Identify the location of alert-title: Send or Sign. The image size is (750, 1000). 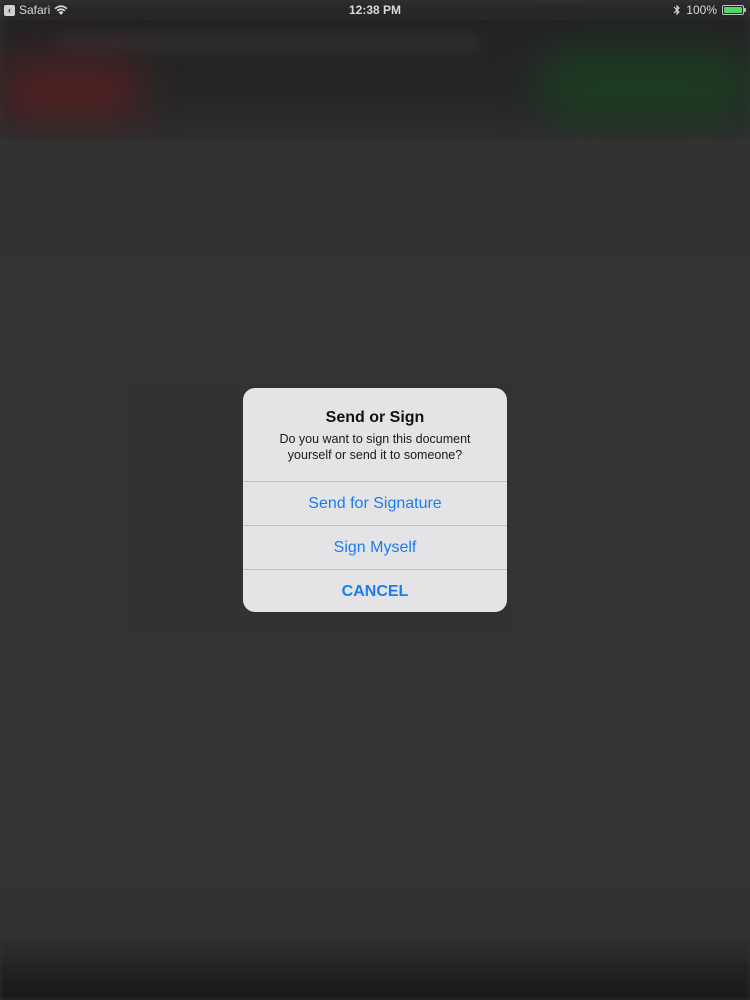
(375, 417).